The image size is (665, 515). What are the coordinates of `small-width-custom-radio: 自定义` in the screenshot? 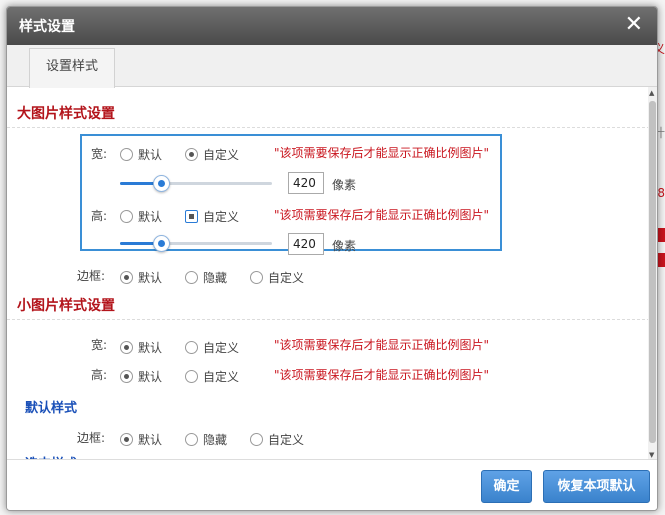 It's located at (212, 347).